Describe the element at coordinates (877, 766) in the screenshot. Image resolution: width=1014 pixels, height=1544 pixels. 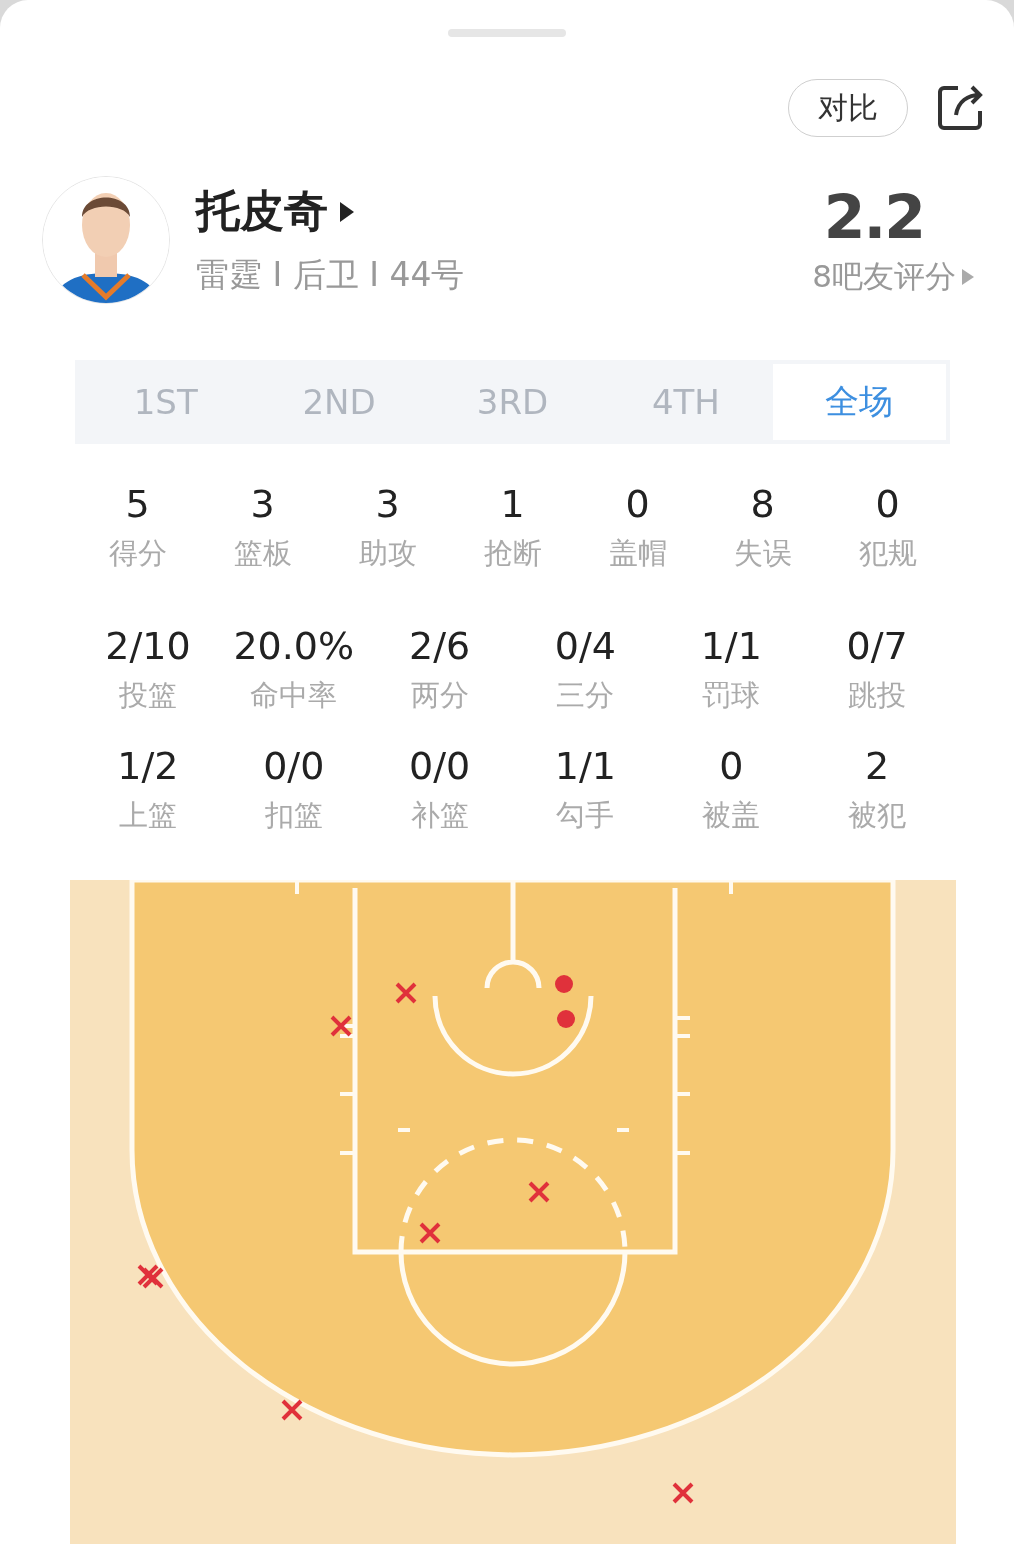
I see `stat-value: 2` at that location.